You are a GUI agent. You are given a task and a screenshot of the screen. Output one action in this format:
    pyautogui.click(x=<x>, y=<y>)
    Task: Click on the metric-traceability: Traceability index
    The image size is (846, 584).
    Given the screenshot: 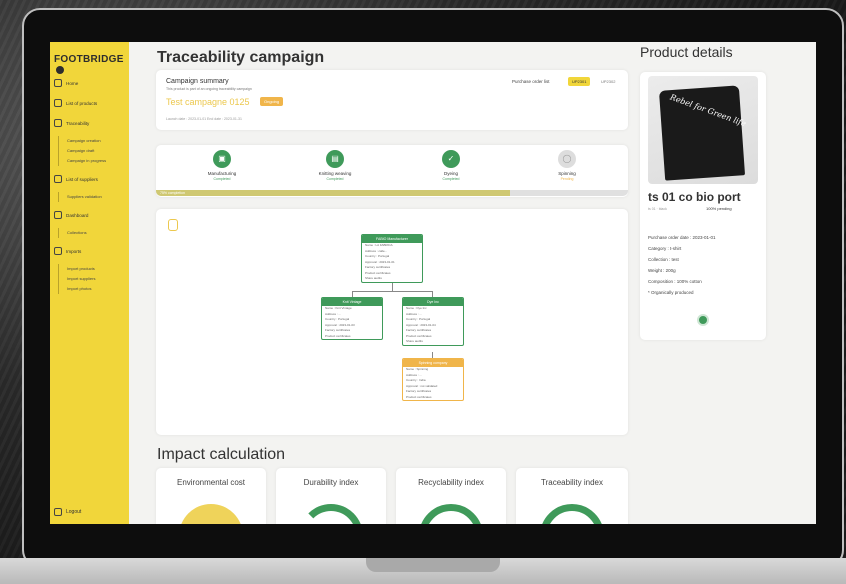 What is the action you would take?
    pyautogui.click(x=572, y=496)
    